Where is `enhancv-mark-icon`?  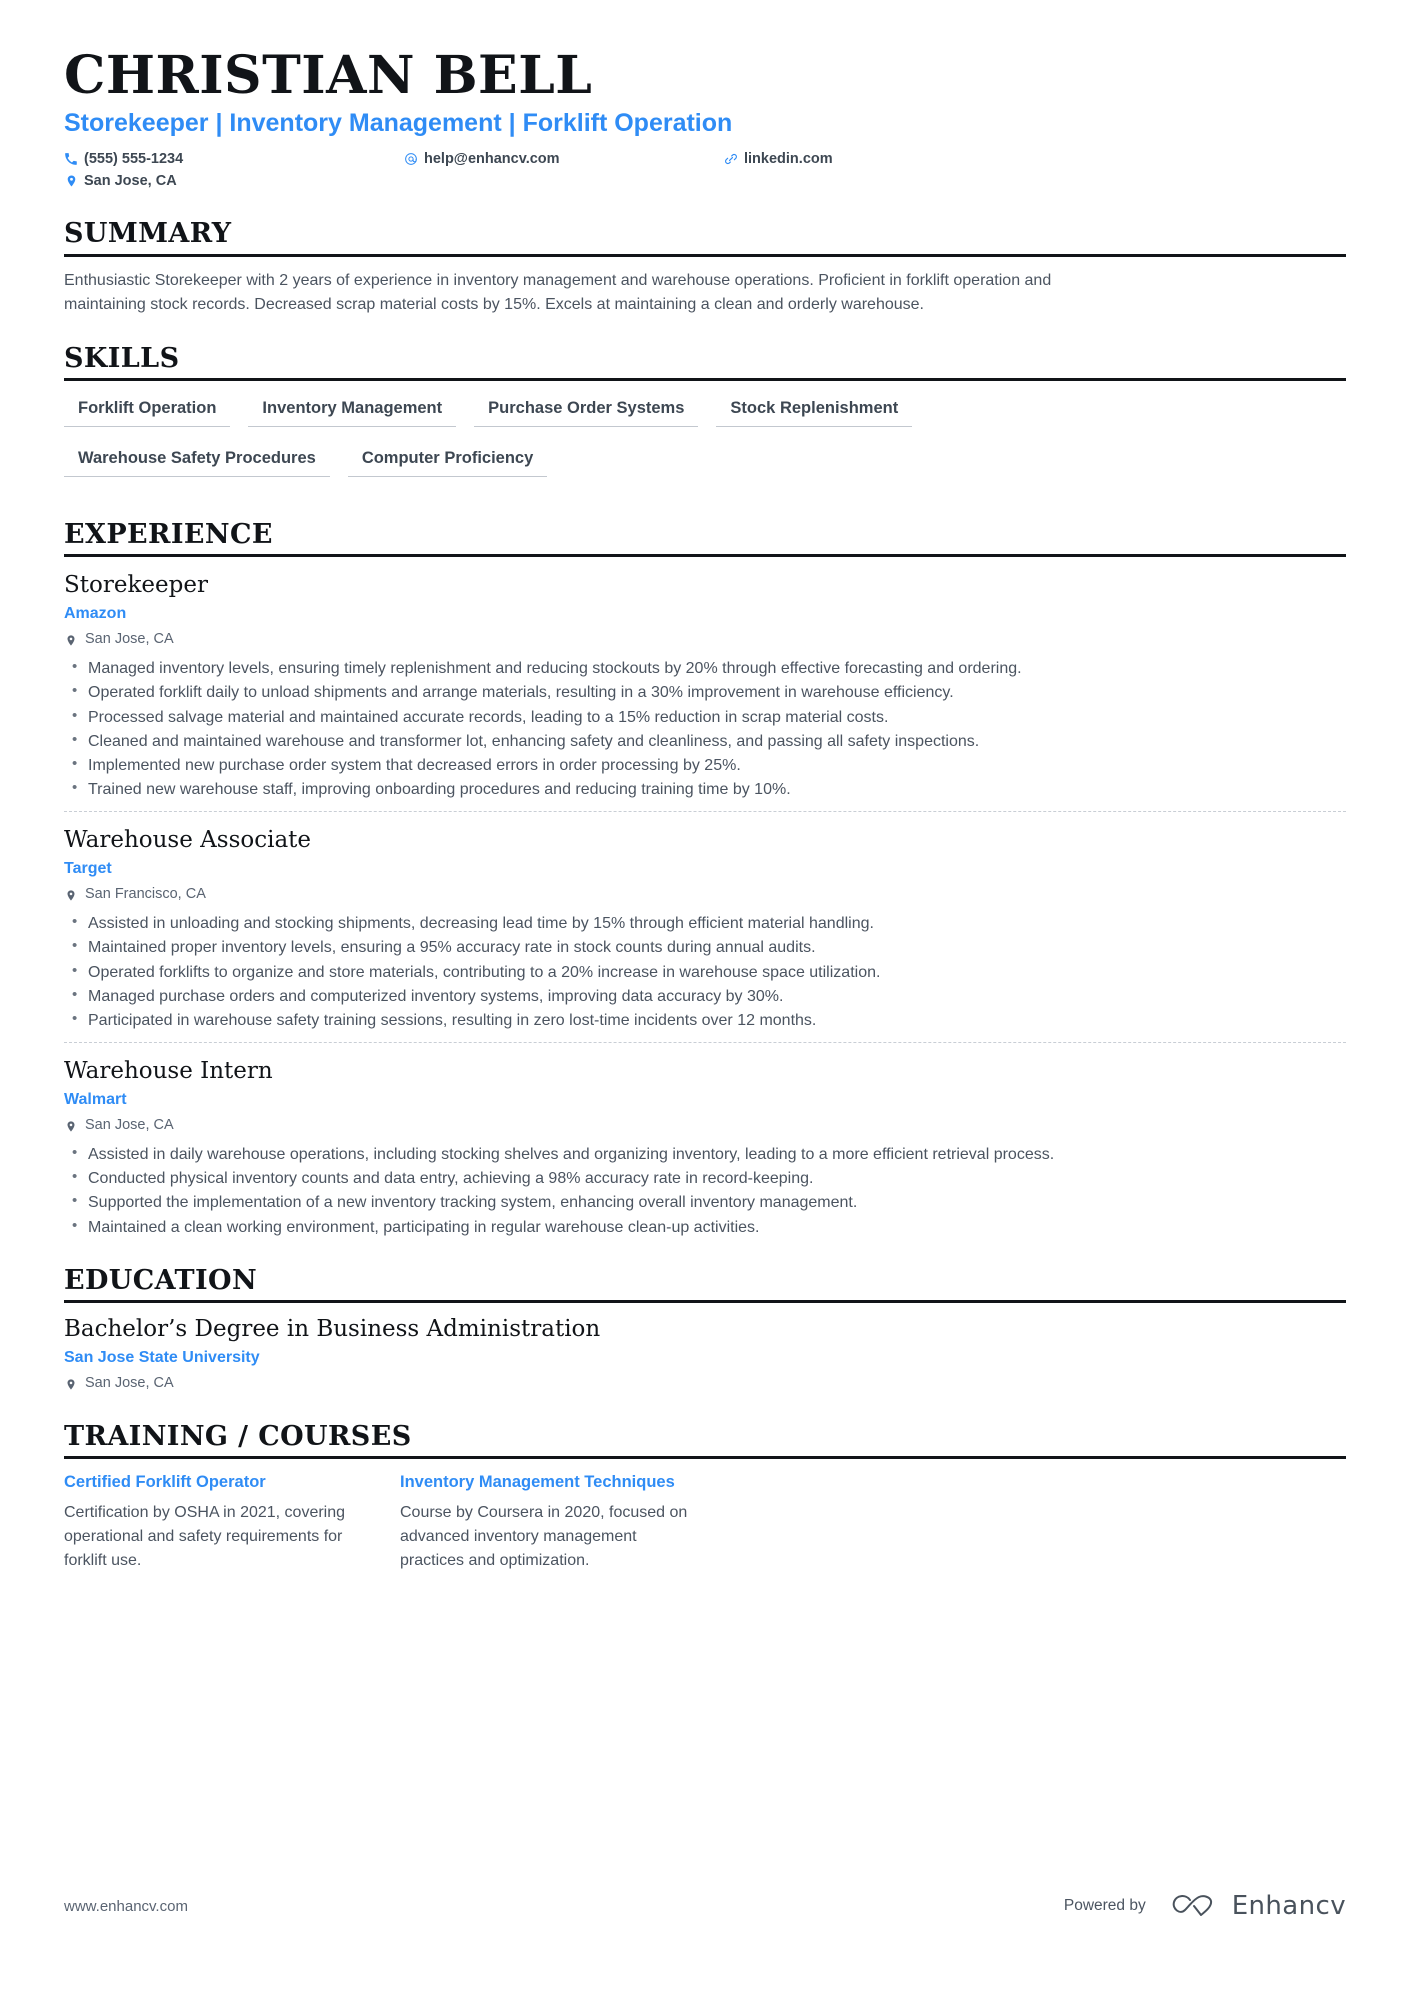 enhancv-mark-icon is located at coordinates (1194, 1906).